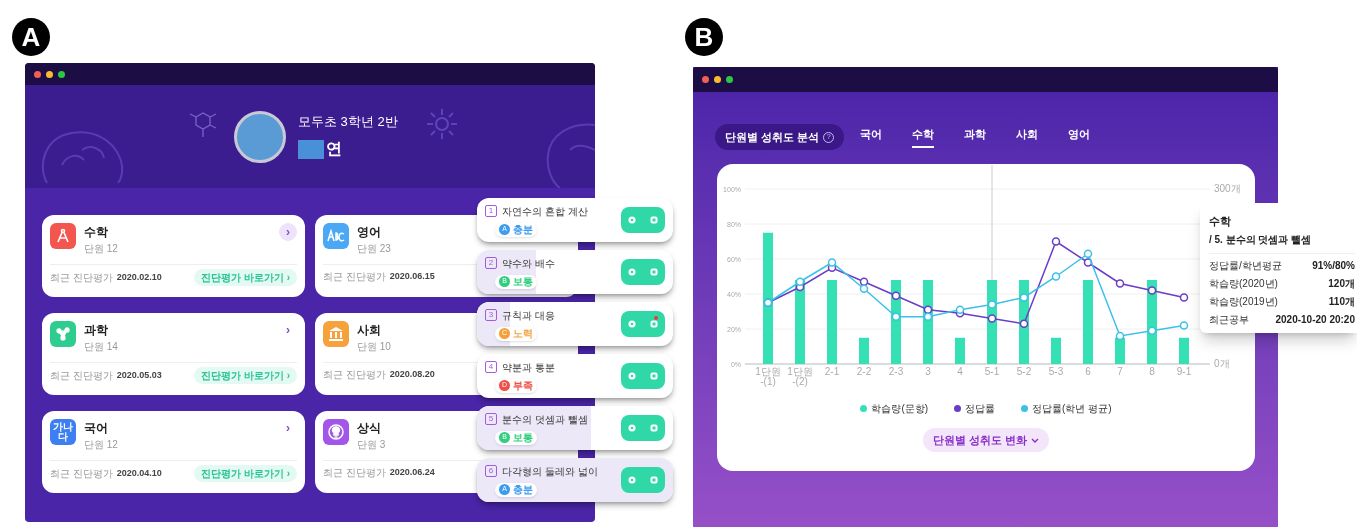 This screenshot has width=1357, height=527. Describe the element at coordinates (491, 419) in the screenshot. I see `unit-number: 5` at that location.